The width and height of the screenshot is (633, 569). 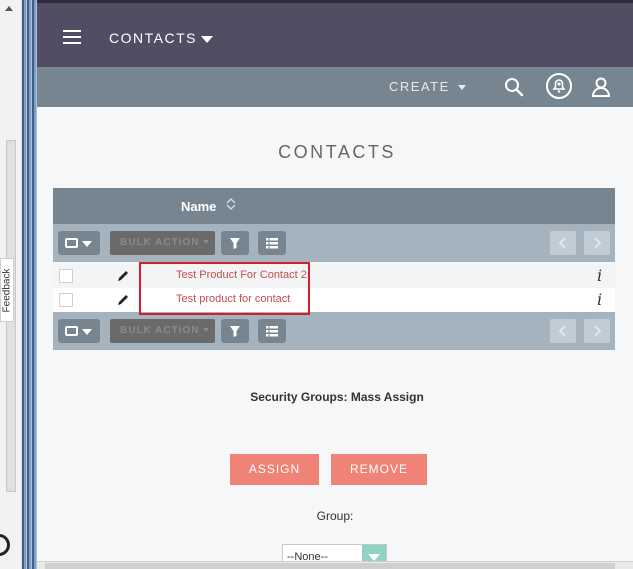 I want to click on window-top-edge, so click(x=335, y=1).